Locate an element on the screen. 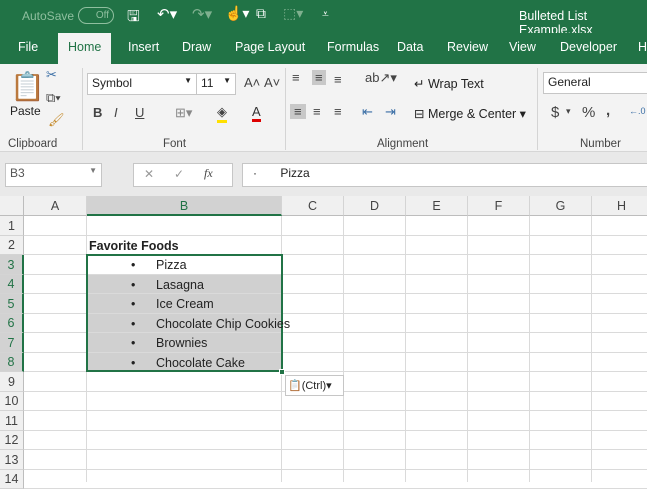 The image size is (647, 489). align-right-icon: ≡ is located at coordinates (338, 111).